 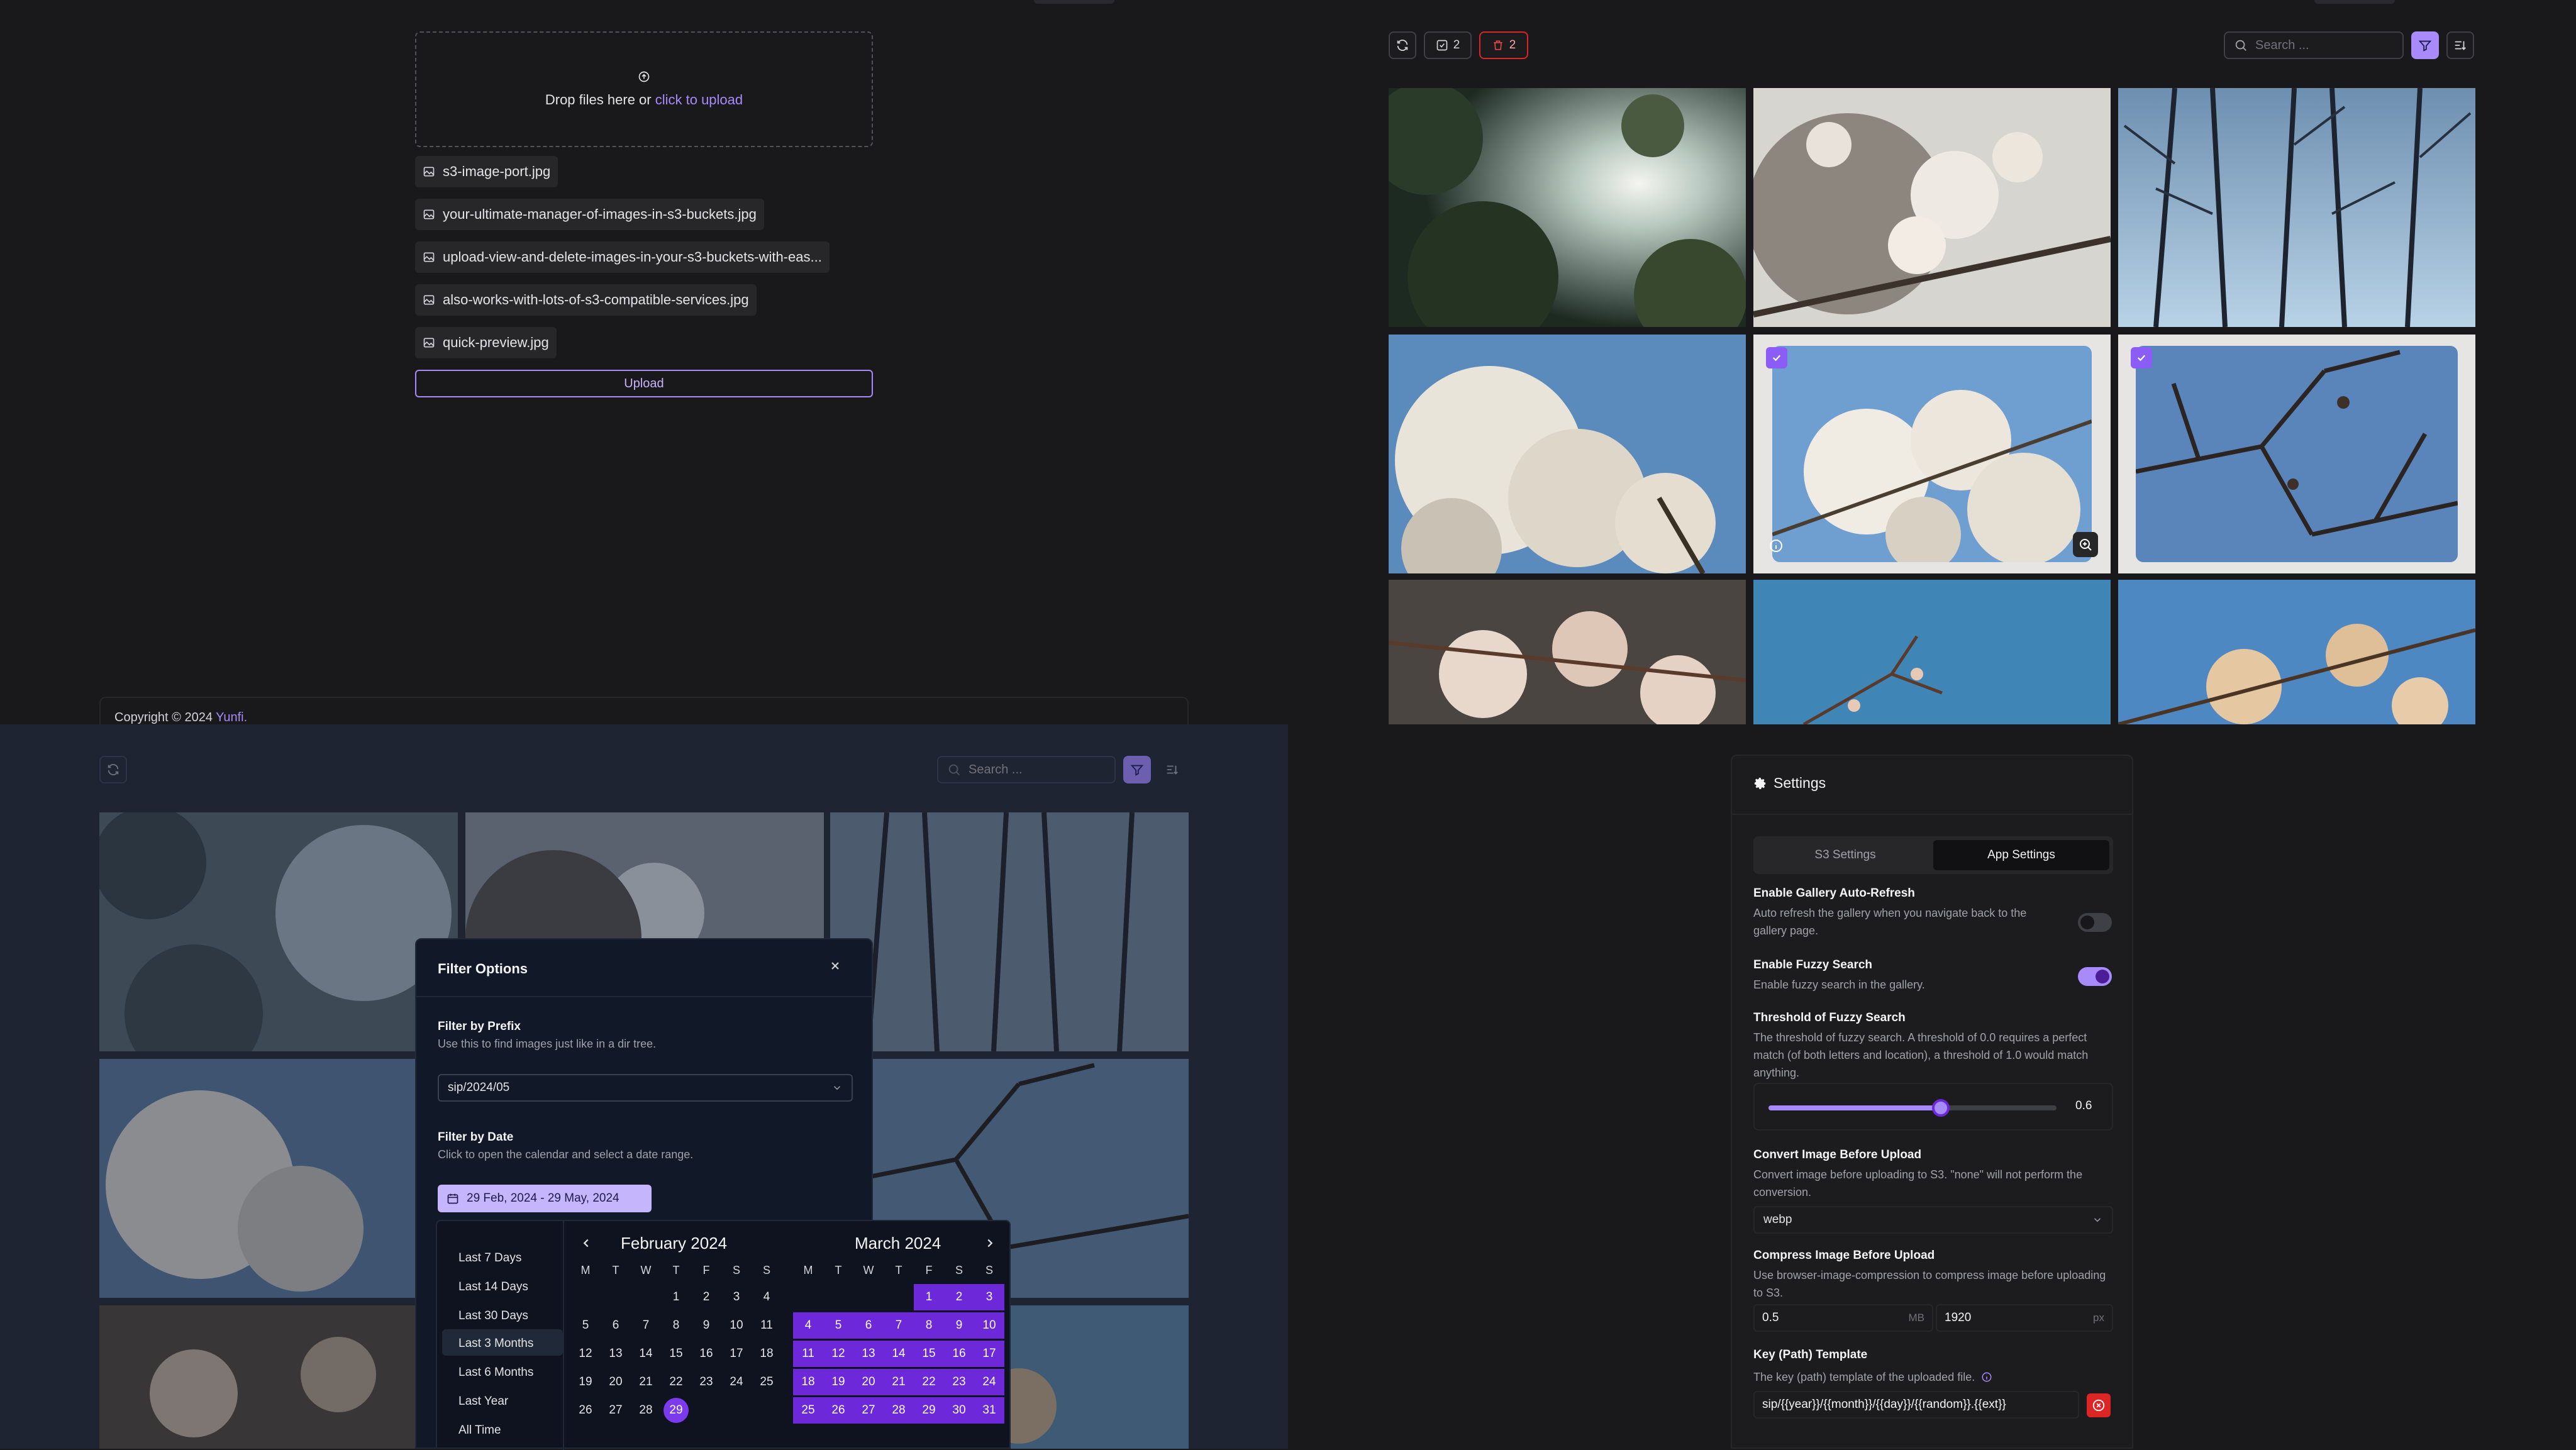 I want to click on calendar-day: 12, so click(x=585, y=1354).